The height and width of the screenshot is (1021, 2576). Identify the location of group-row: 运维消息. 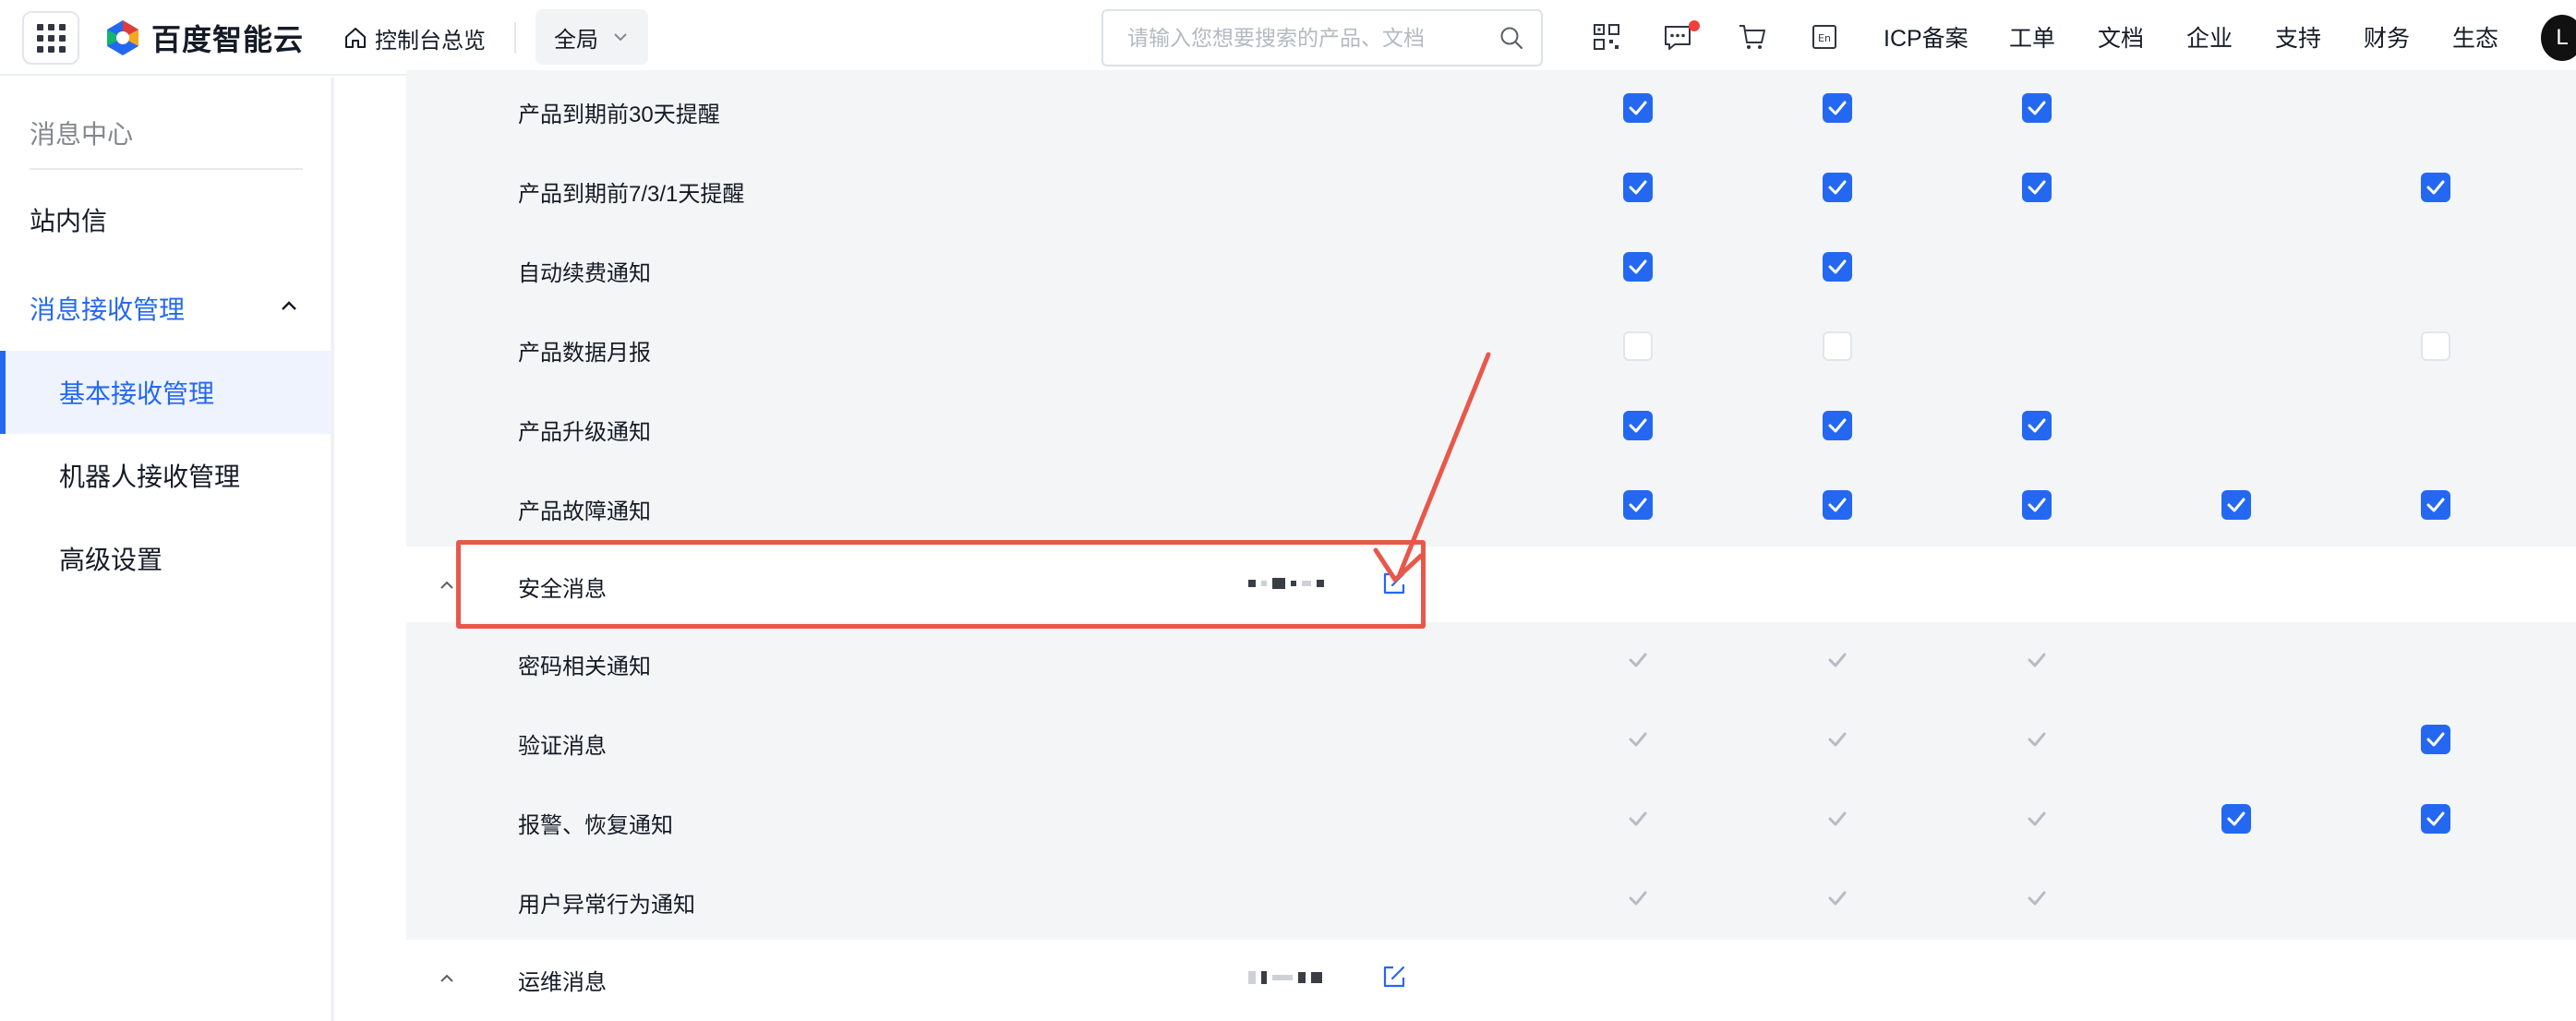
(1491, 977).